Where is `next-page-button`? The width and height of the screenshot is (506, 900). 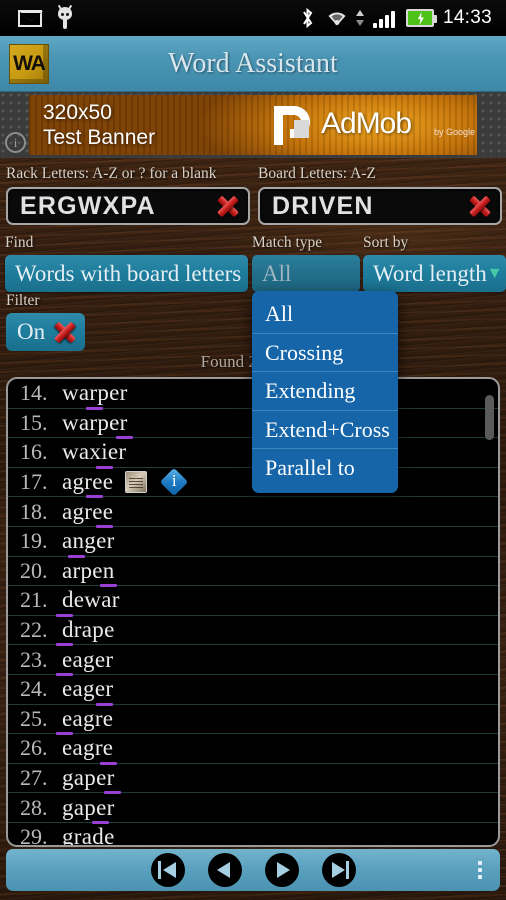 next-page-button is located at coordinates (281, 870).